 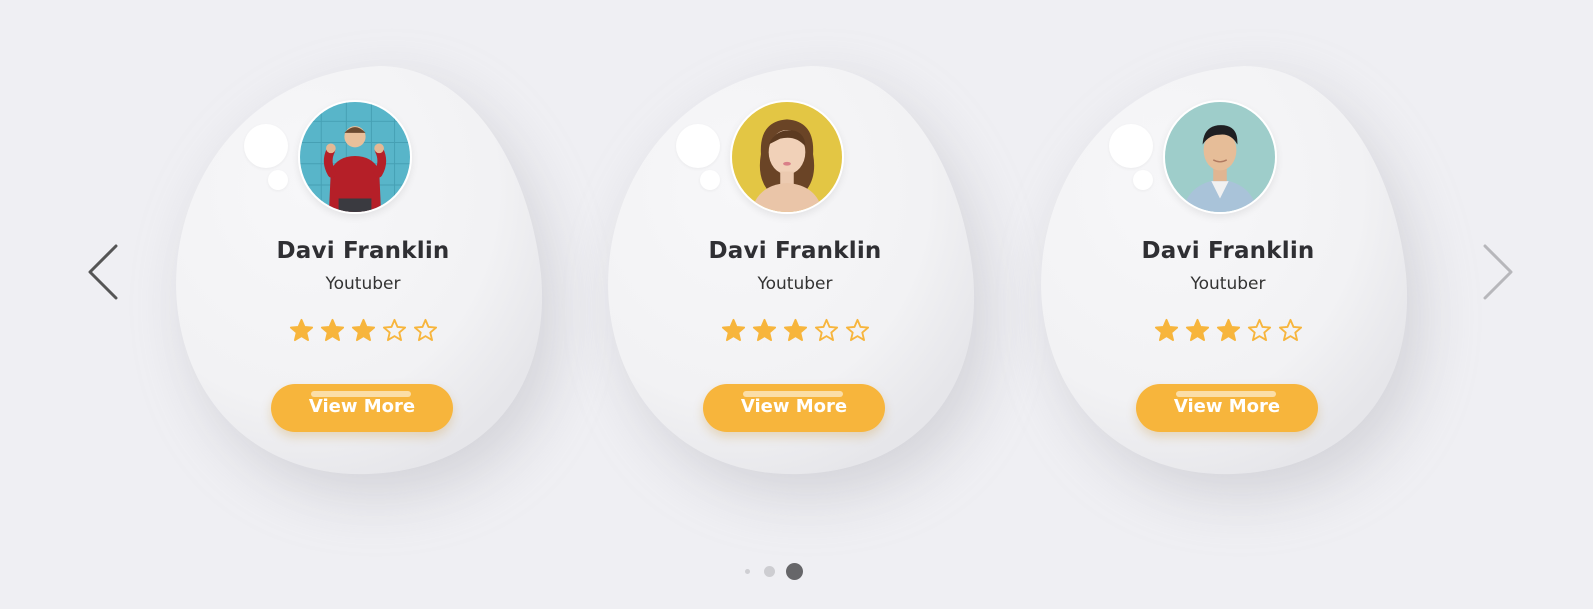 I want to click on chevron-left-icon, so click(x=103, y=272).